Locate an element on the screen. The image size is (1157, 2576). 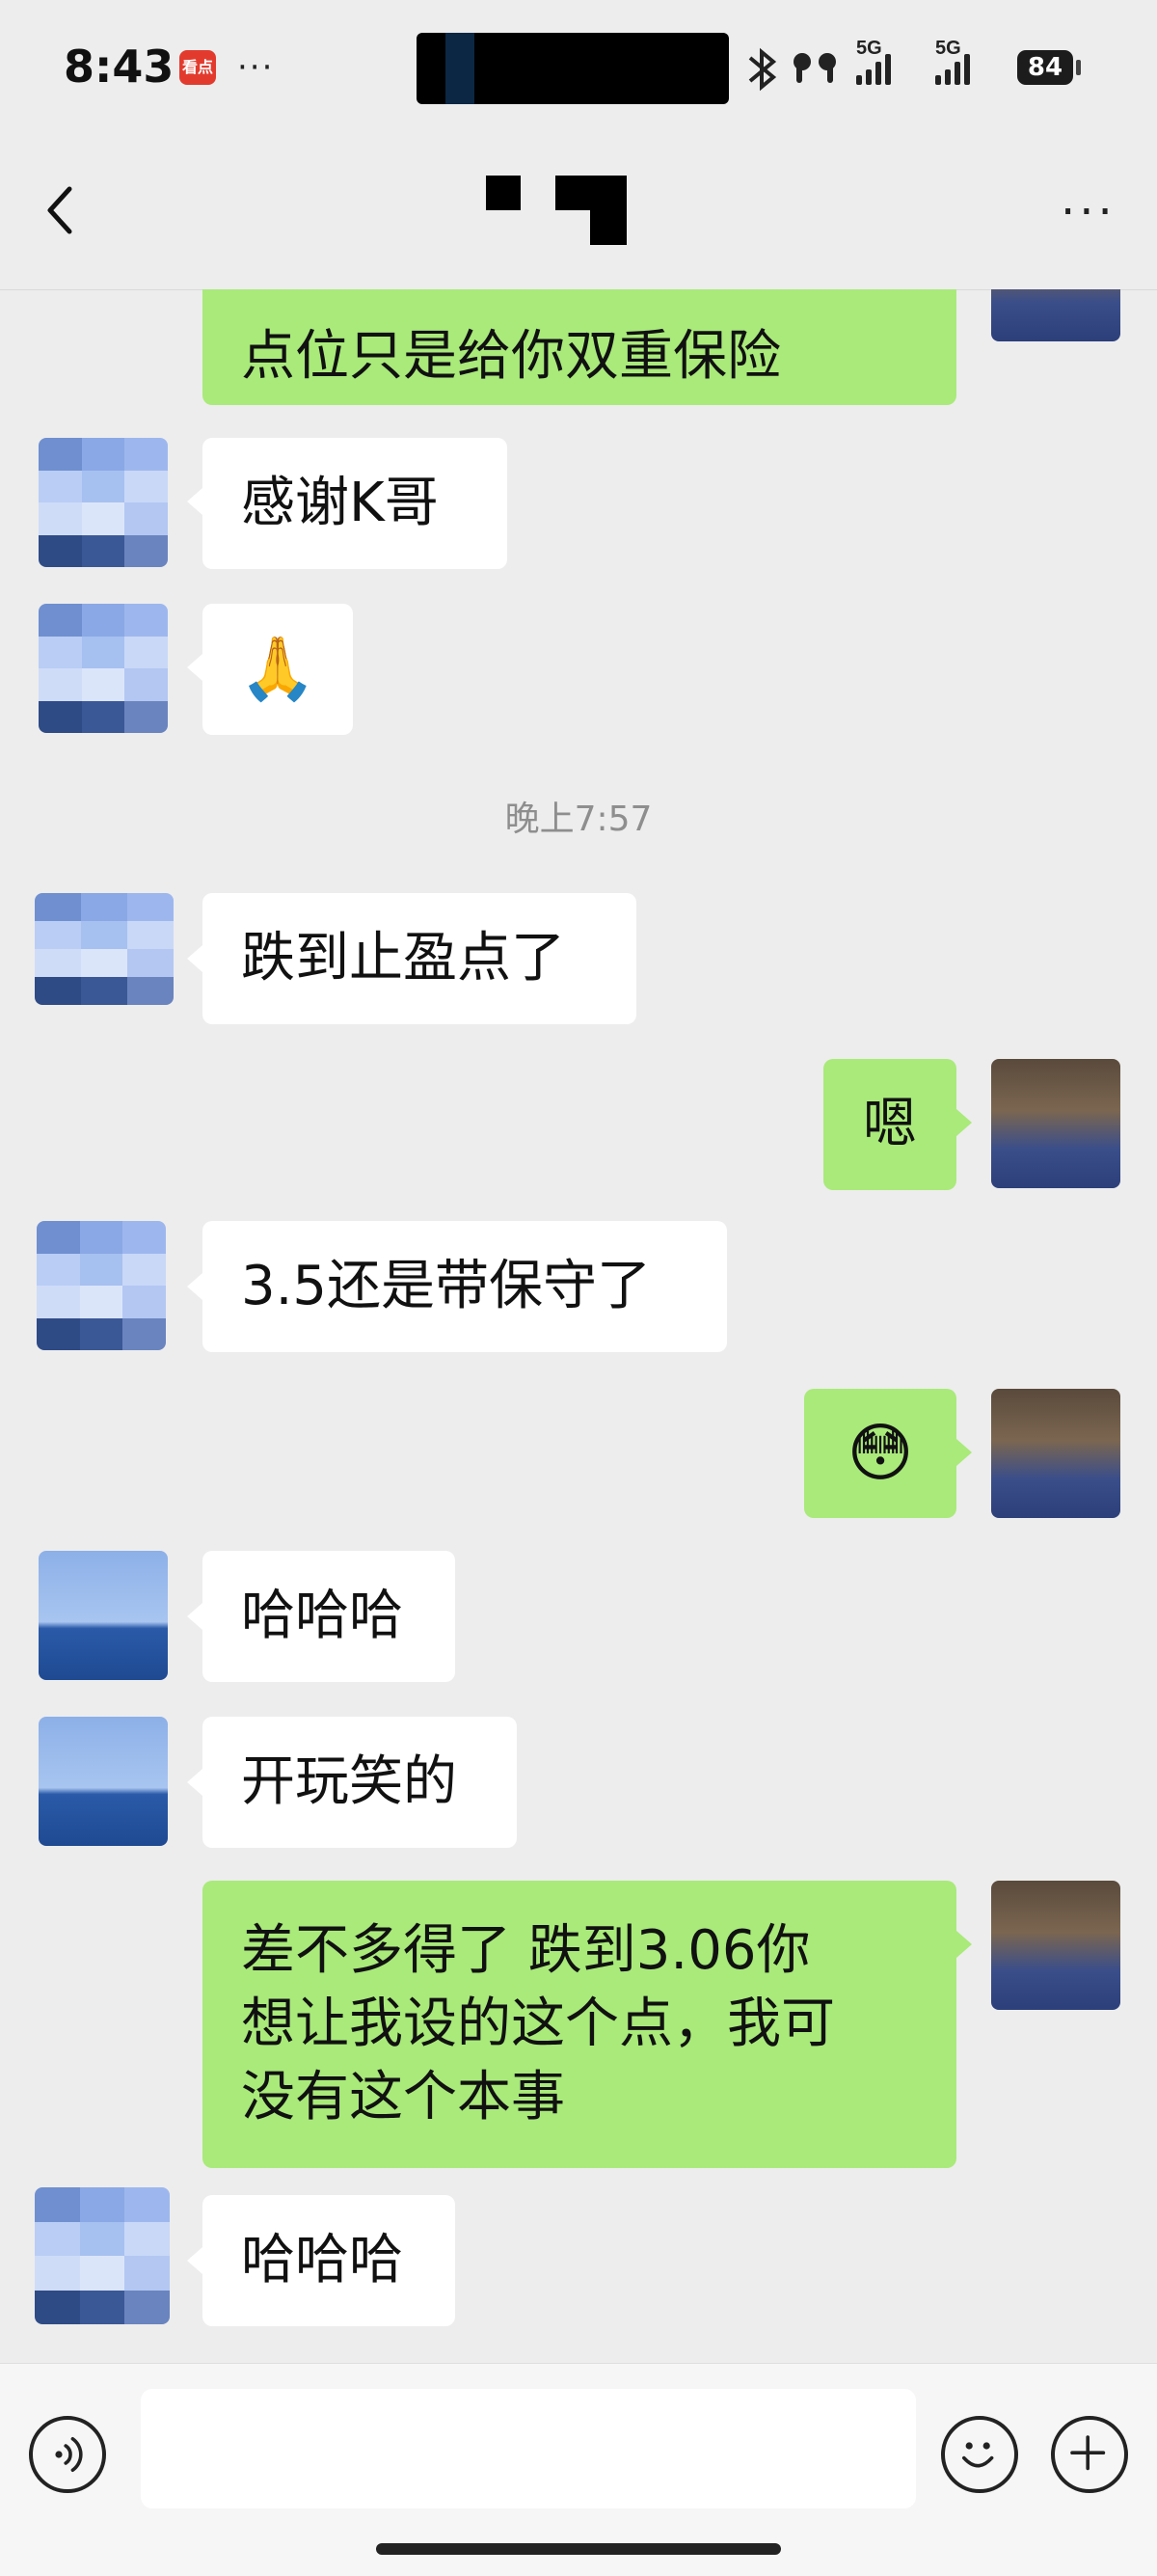
redacted-contact-name is located at coordinates (556, 210).